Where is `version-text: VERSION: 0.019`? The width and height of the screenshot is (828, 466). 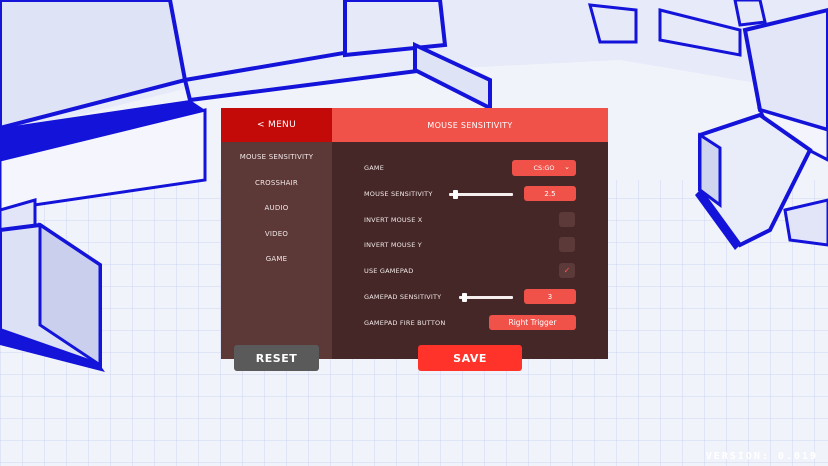 version-text: VERSION: 0.019 is located at coordinates (761, 456).